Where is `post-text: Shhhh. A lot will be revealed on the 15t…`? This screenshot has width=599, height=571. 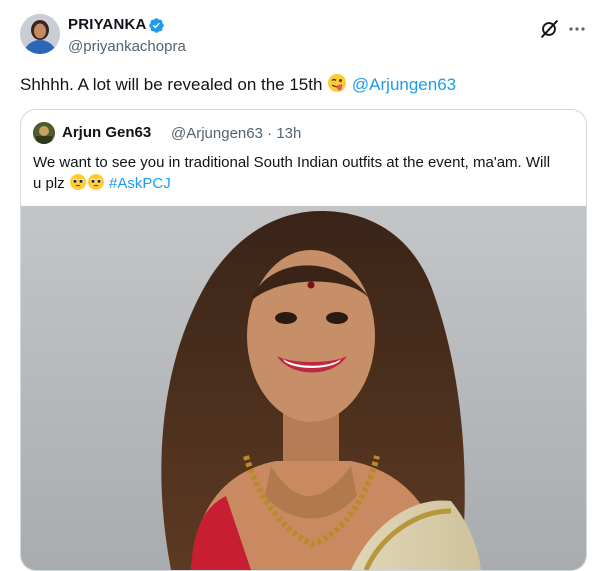 post-text: Shhhh. A lot will be revealed on the 15t… is located at coordinates (300, 86).